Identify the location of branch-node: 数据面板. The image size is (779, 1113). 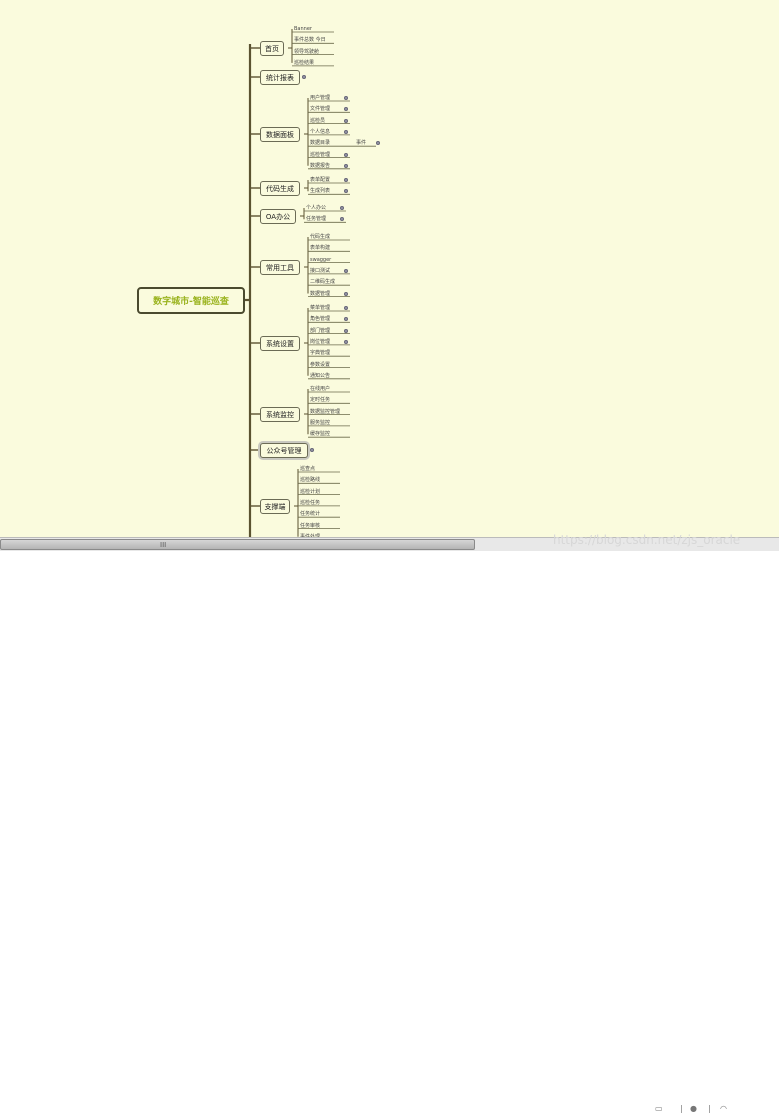
(280, 134).